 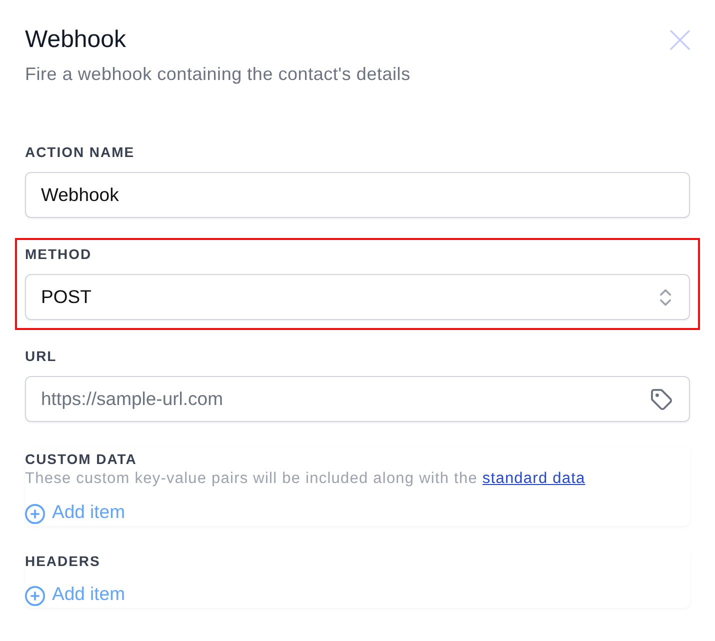 I want to click on action-name-input: Webhook, so click(x=357, y=195).